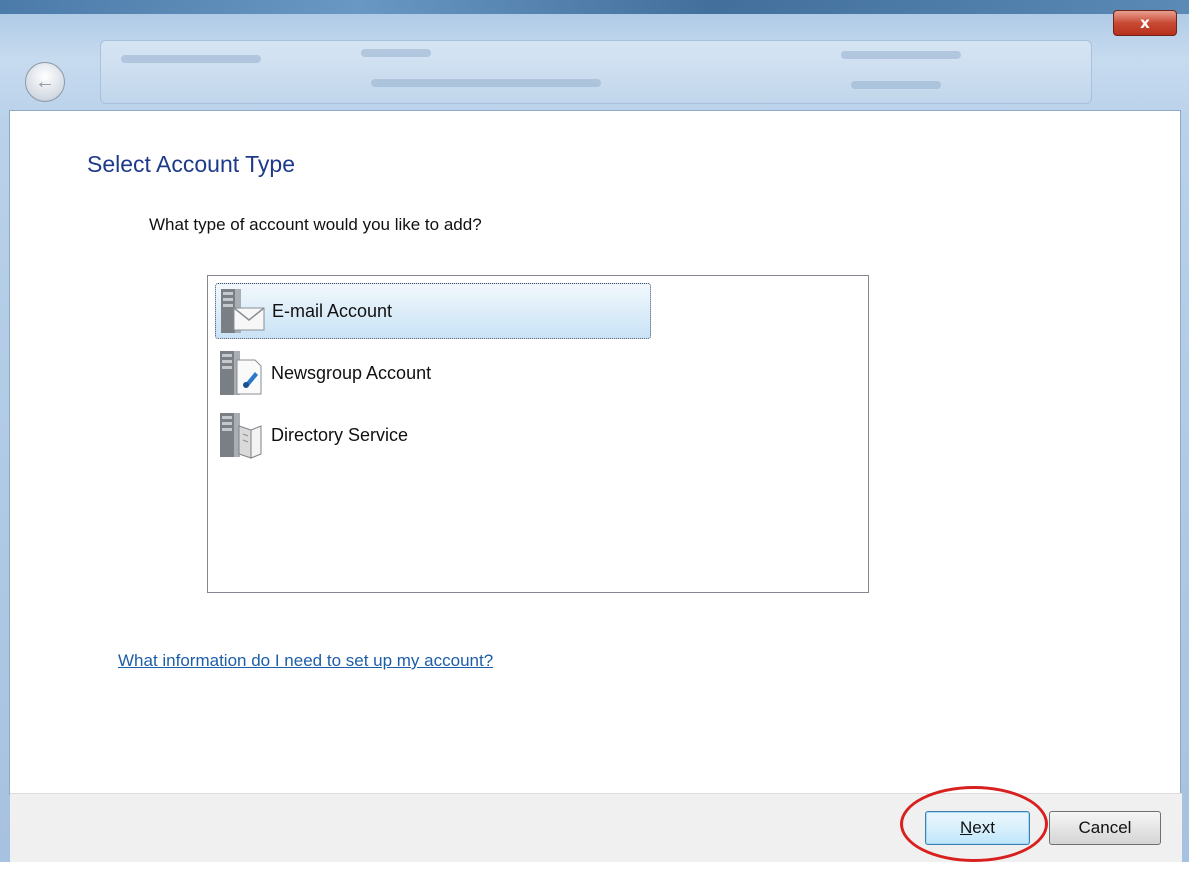 This screenshot has height=890, width=1189. I want to click on list-item-label: Directory Service, so click(340, 434).